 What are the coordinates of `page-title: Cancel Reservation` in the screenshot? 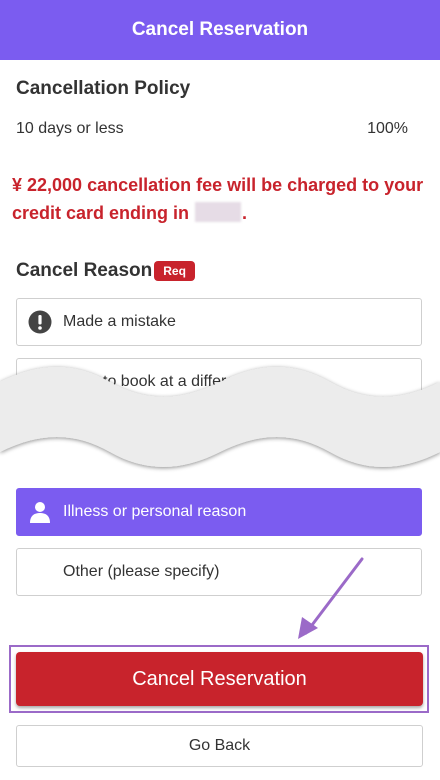 It's located at (220, 29).